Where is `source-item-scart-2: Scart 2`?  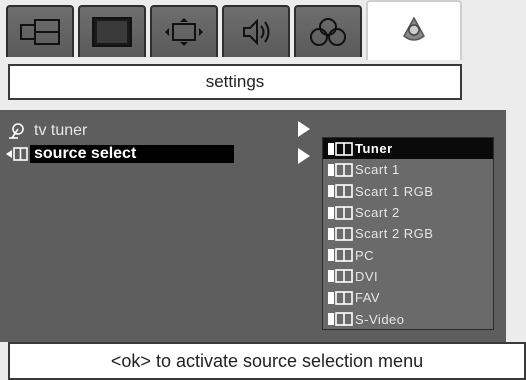
source-item-scart-2: Scart 2 is located at coordinates (408, 212).